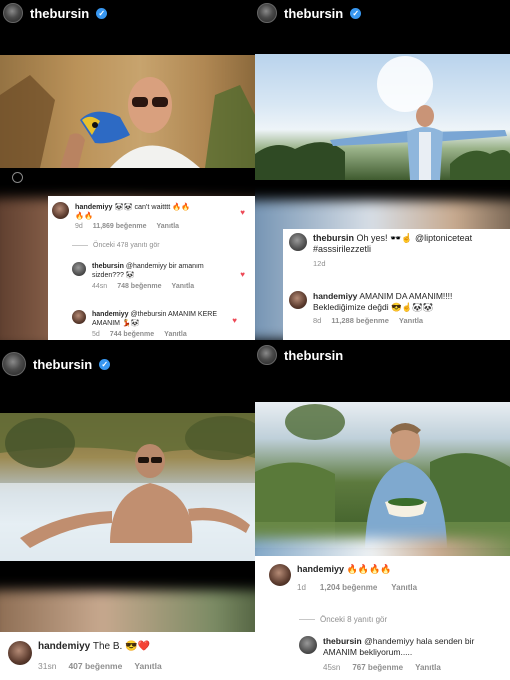 This screenshot has width=510, height=680. Describe the element at coordinates (126, 245) in the screenshot. I see `previous-replies-label: Önceki 478 yanıtı gör` at that location.